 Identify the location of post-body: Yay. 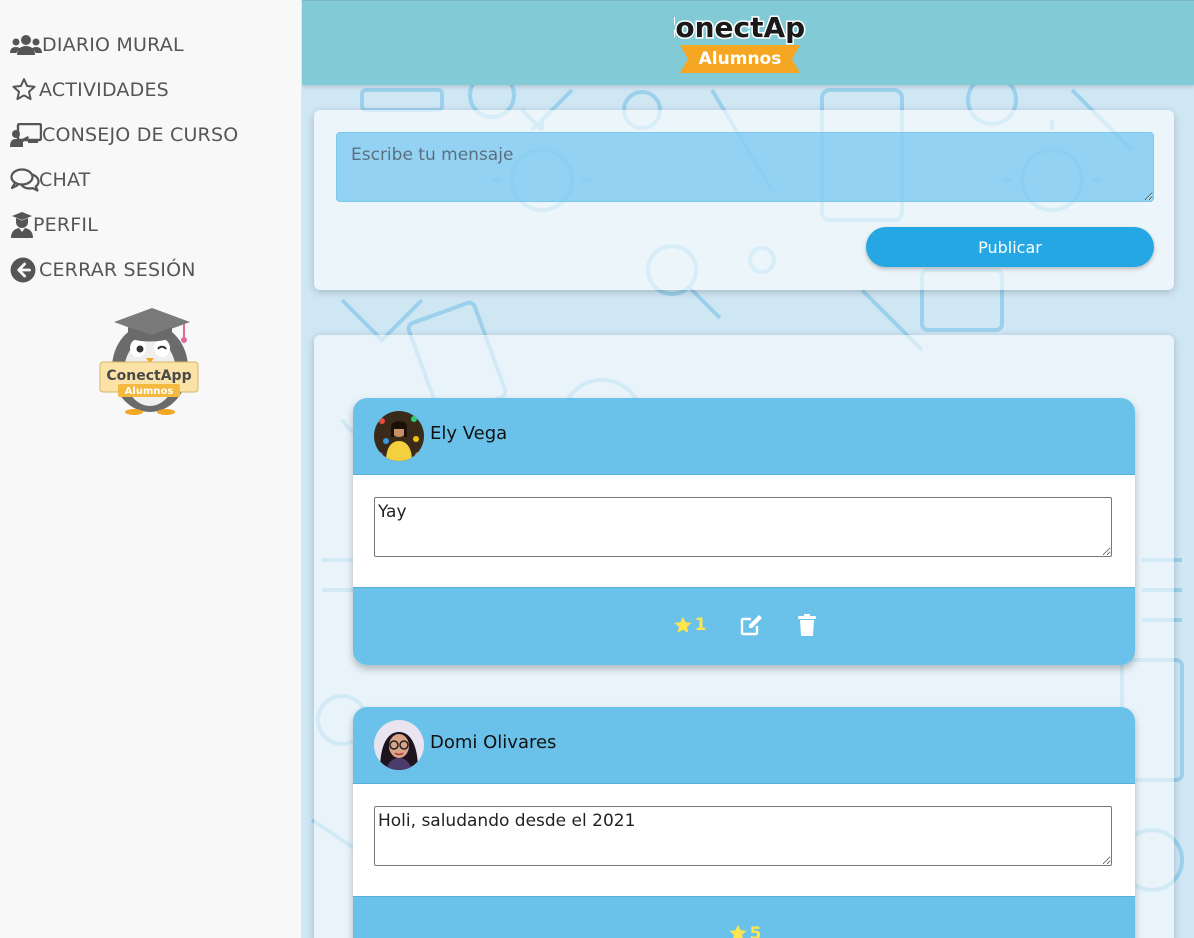
(744, 531).